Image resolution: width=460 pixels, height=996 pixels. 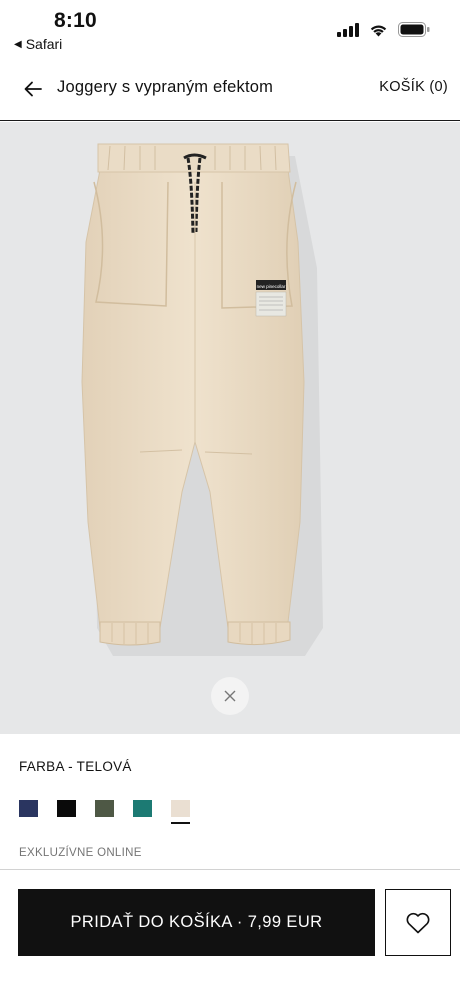 What do you see at coordinates (348, 29) in the screenshot?
I see `cellular-signal-icon` at bounding box center [348, 29].